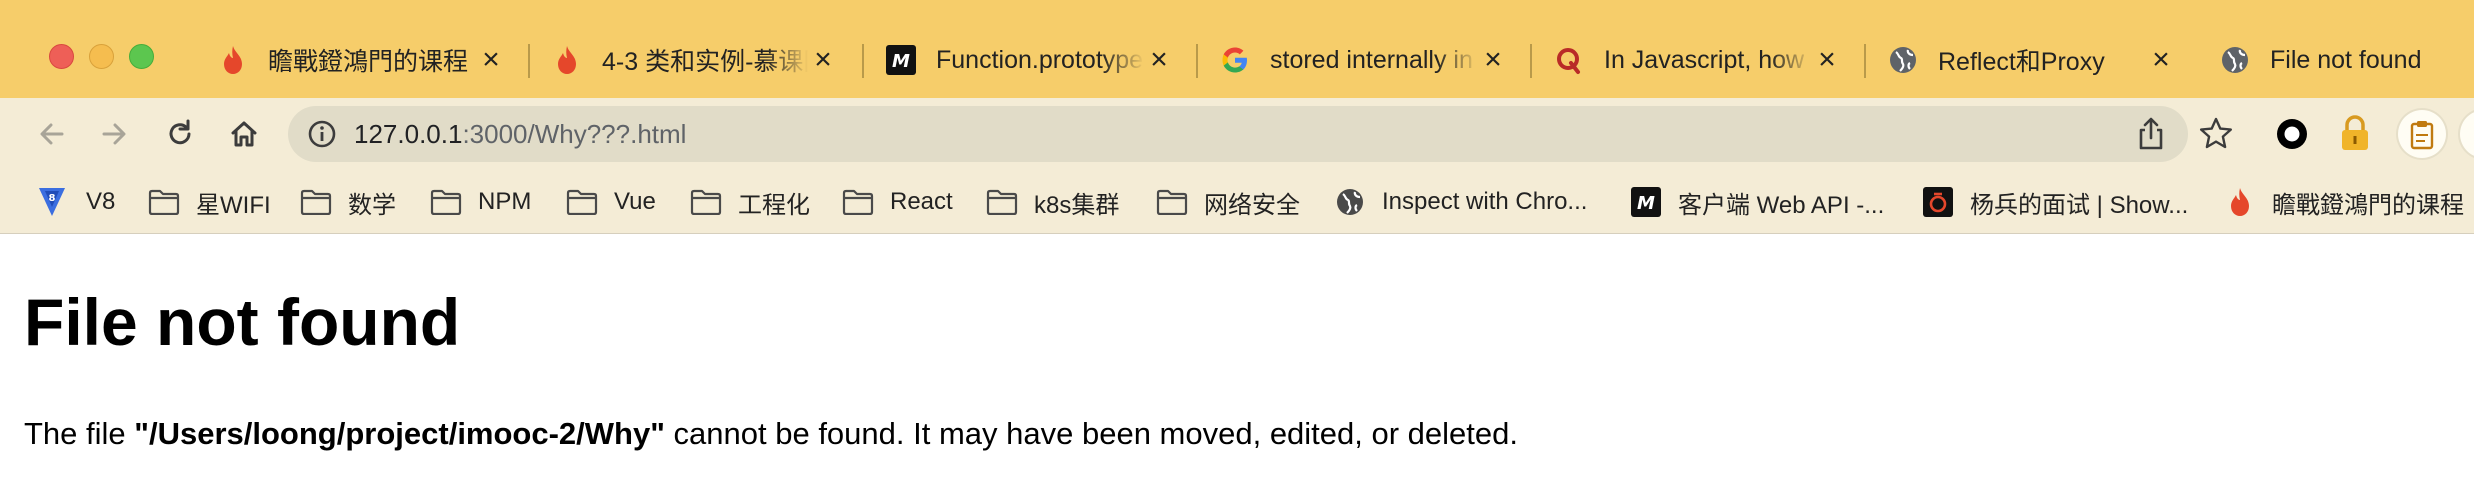 This screenshot has width=2474, height=490. I want to click on svg-text: 8, so click(52, 198).